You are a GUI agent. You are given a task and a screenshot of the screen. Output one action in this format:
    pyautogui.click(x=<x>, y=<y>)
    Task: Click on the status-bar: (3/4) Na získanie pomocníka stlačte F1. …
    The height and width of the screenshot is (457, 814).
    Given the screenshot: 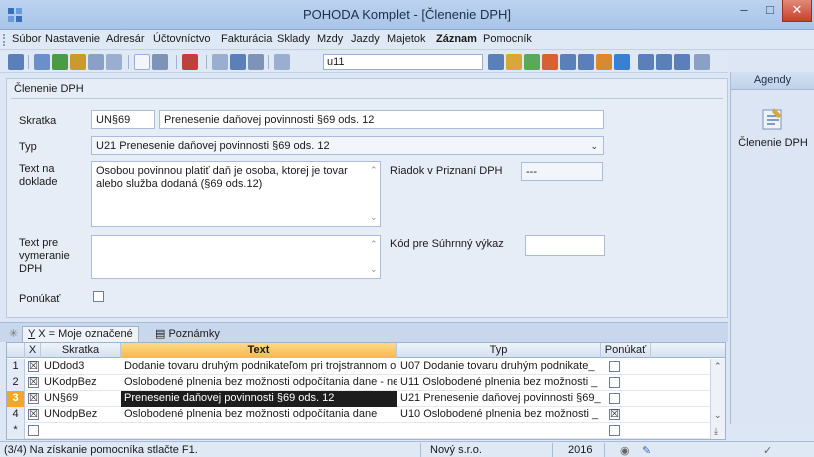 What is the action you would take?
    pyautogui.click(x=407, y=449)
    